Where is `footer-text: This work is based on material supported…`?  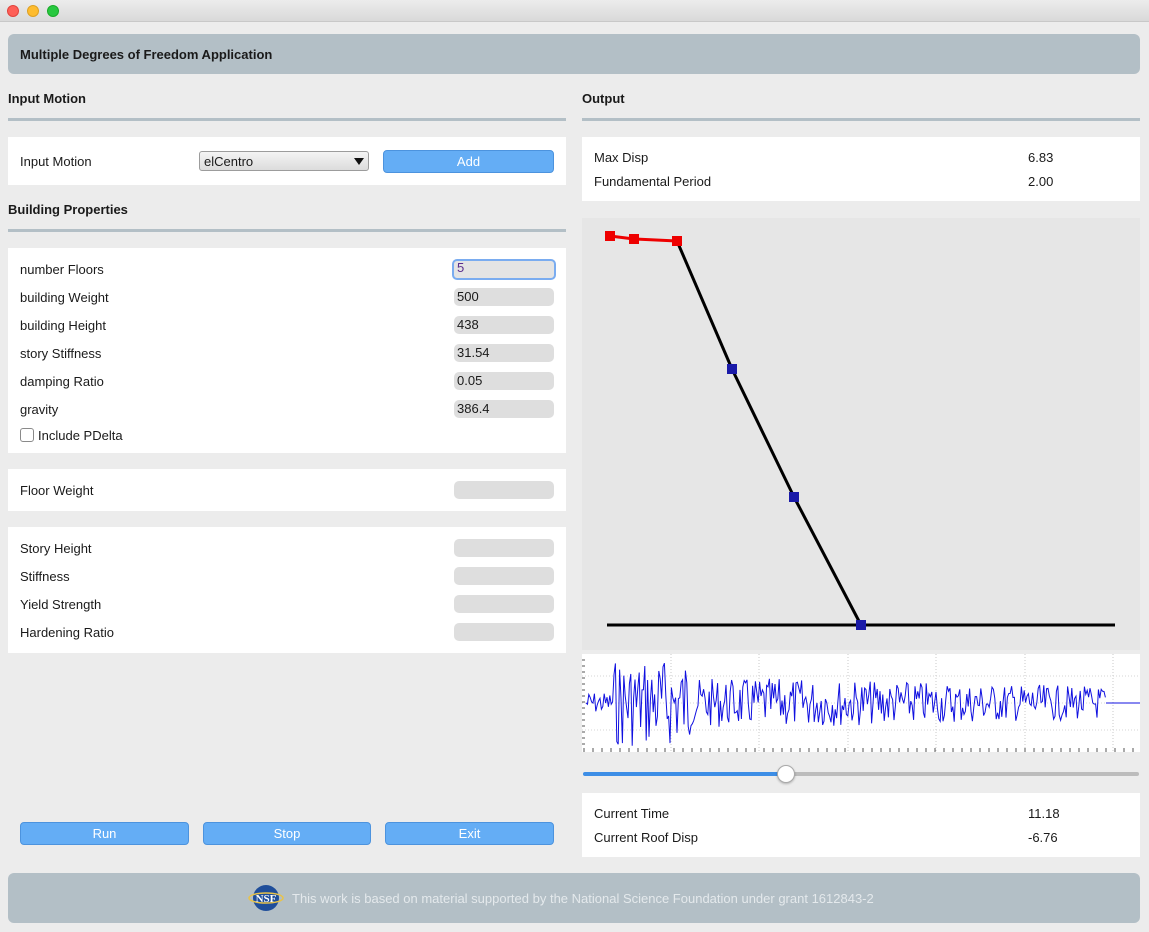
footer-text: This work is based on material supported… is located at coordinates (583, 898).